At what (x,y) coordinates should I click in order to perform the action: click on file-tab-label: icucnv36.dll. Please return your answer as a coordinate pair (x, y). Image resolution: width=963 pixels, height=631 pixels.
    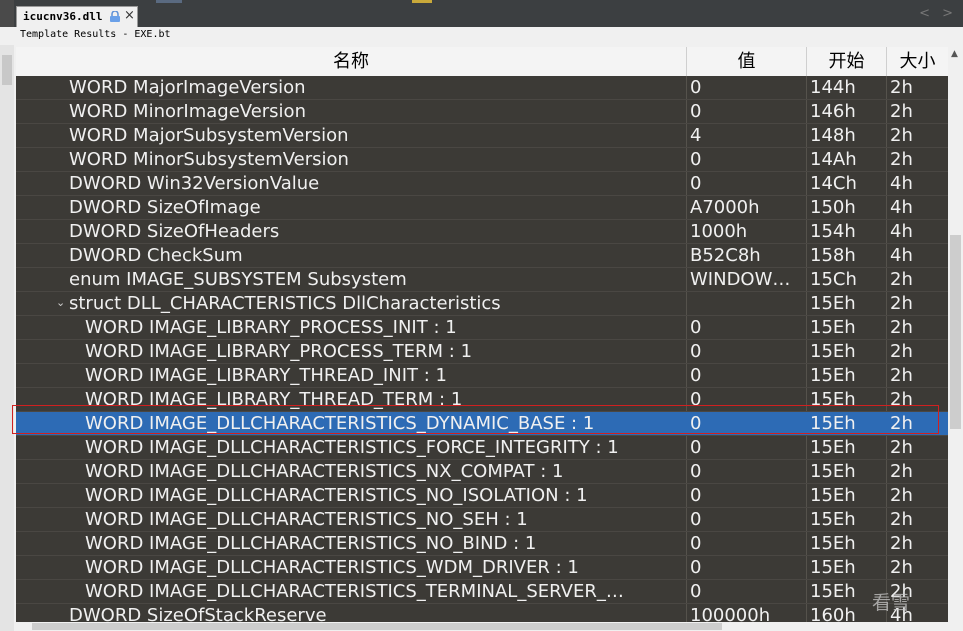
    Looking at the image, I should click on (63, 16).